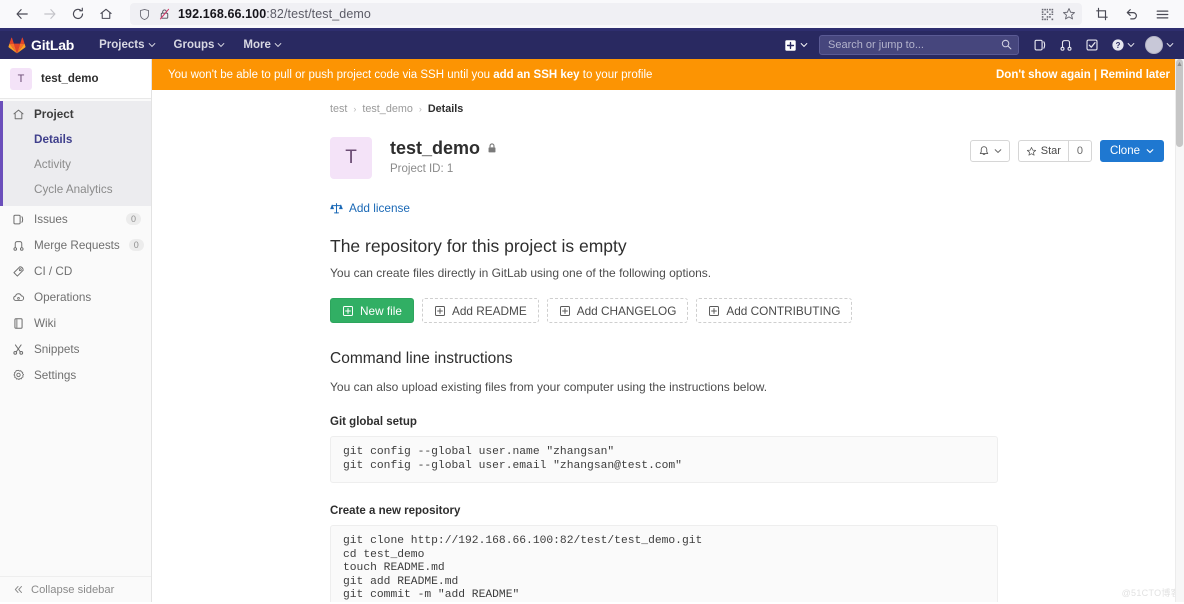  I want to click on collapse-sidebar-button: Collapse sidebar, so click(75, 589).